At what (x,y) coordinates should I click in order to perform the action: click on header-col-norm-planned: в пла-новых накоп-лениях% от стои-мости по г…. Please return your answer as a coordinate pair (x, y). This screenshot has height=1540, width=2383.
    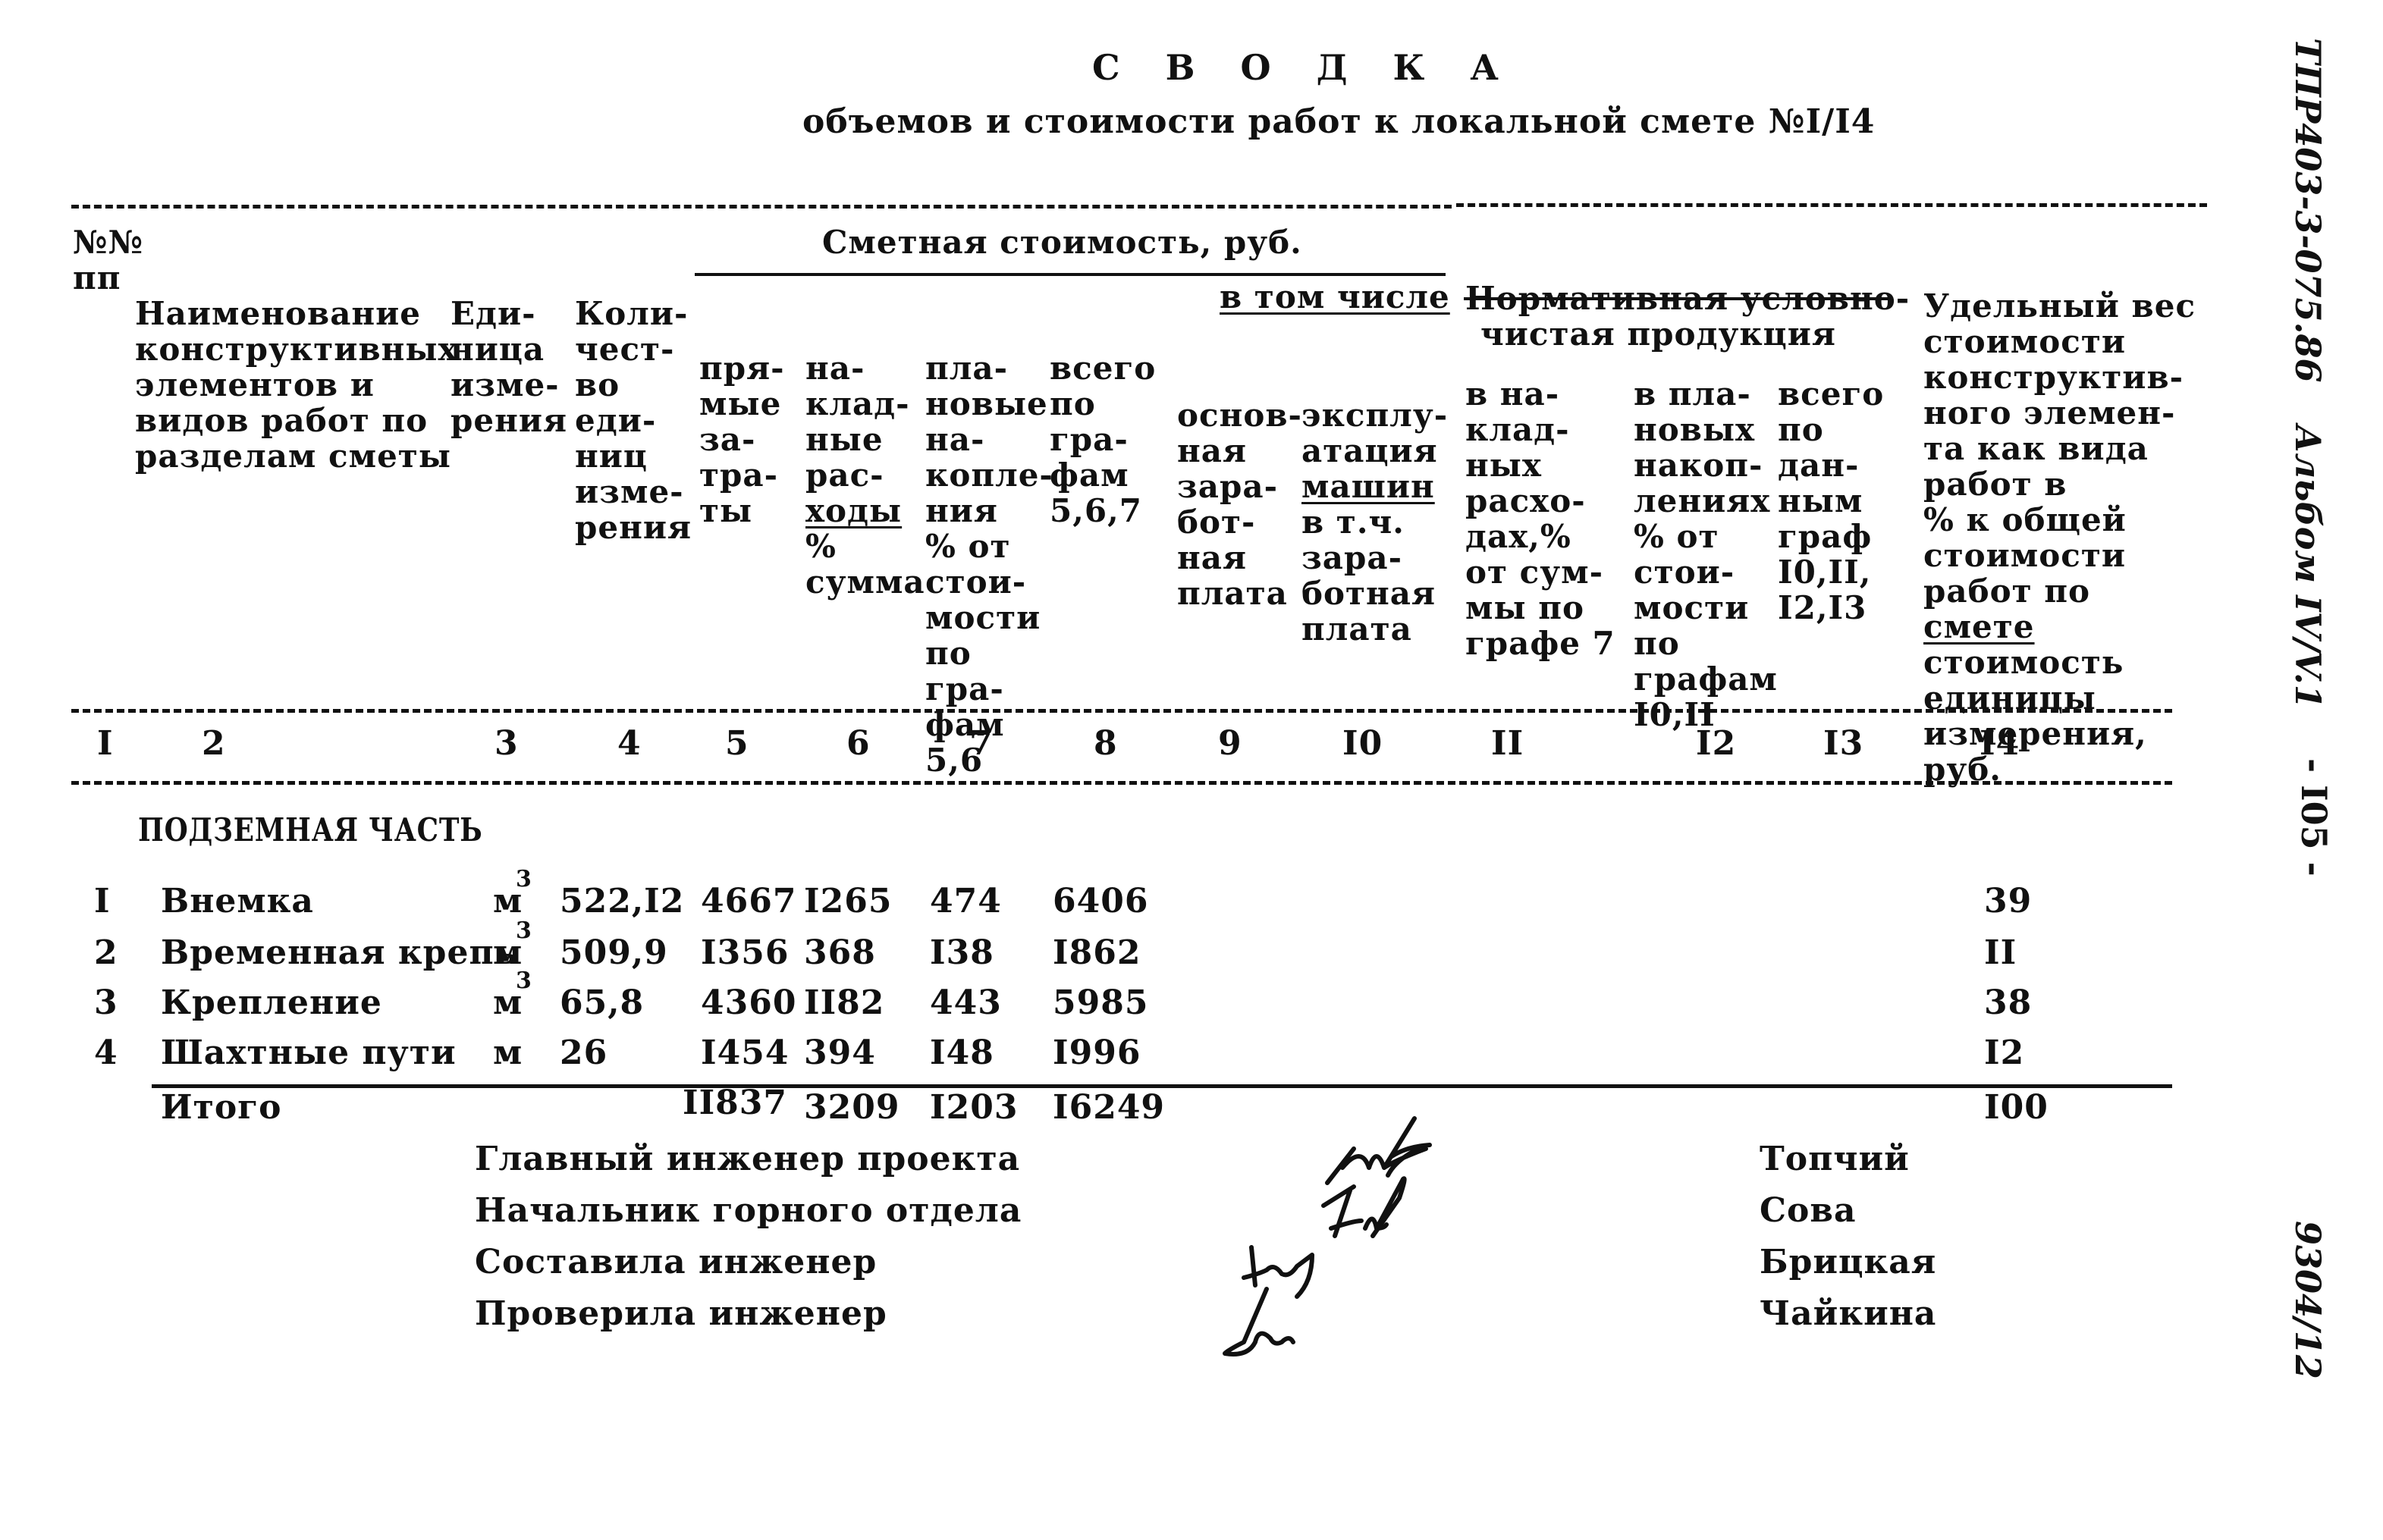
    Looking at the image, I should click on (1706, 554).